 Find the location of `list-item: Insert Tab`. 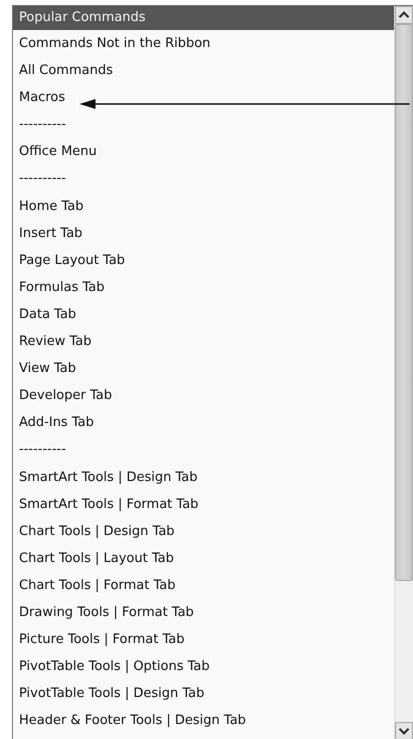

list-item: Insert Tab is located at coordinates (203, 233).